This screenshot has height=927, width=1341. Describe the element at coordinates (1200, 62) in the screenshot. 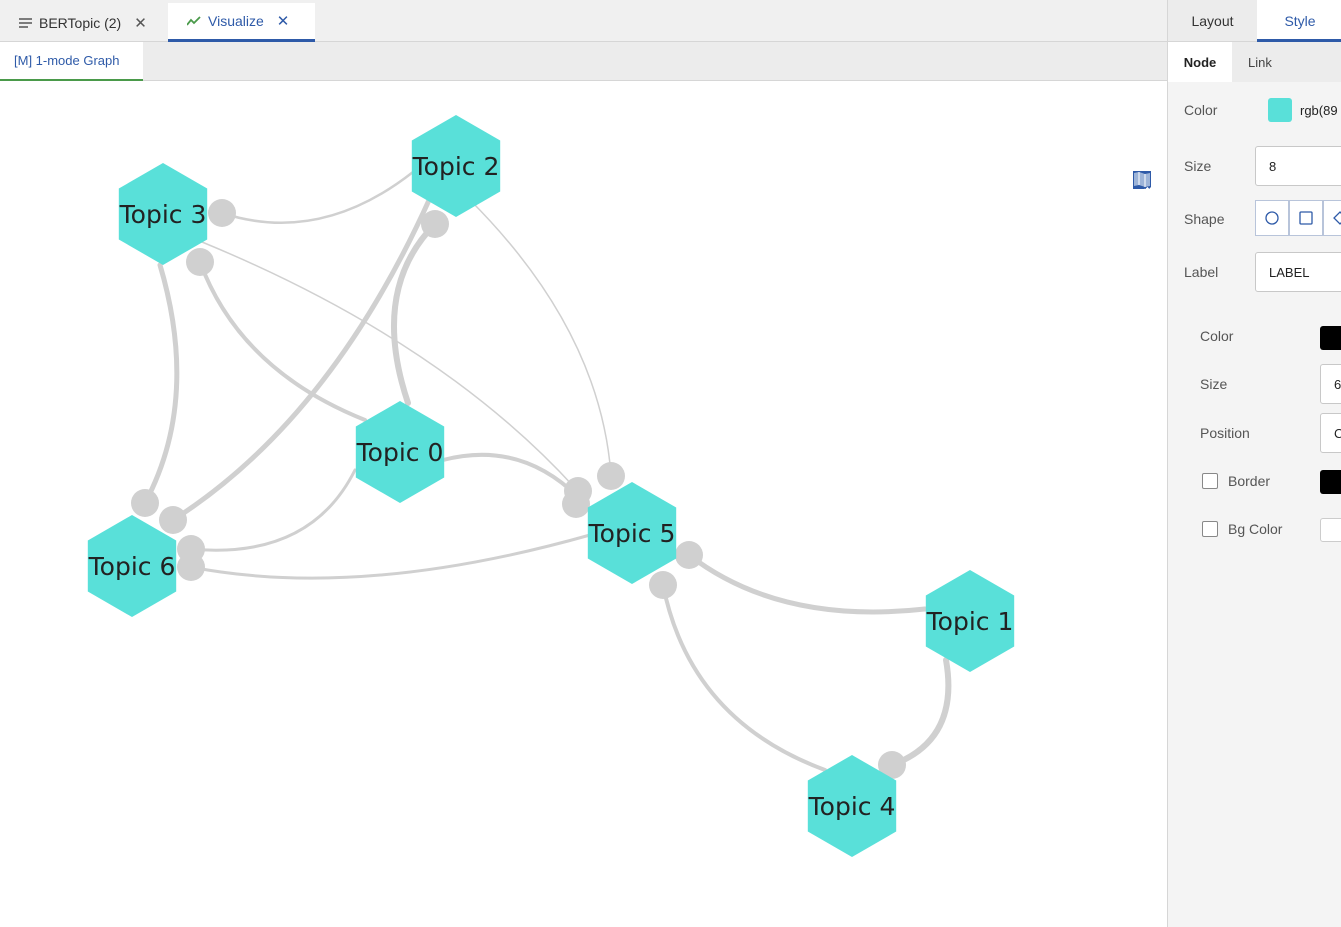

I see `tab-node: Node` at that location.